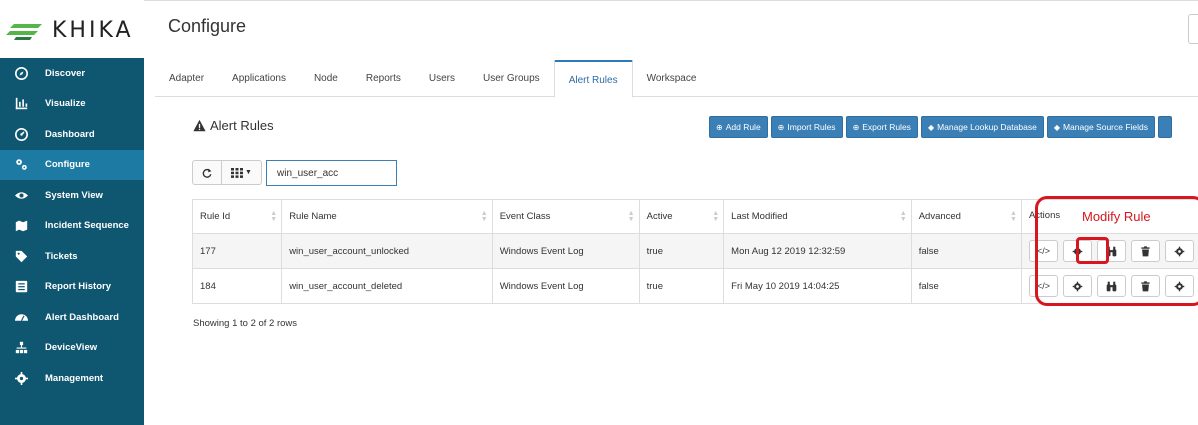  Describe the element at coordinates (21, 378) in the screenshot. I see `gear-icon` at that location.